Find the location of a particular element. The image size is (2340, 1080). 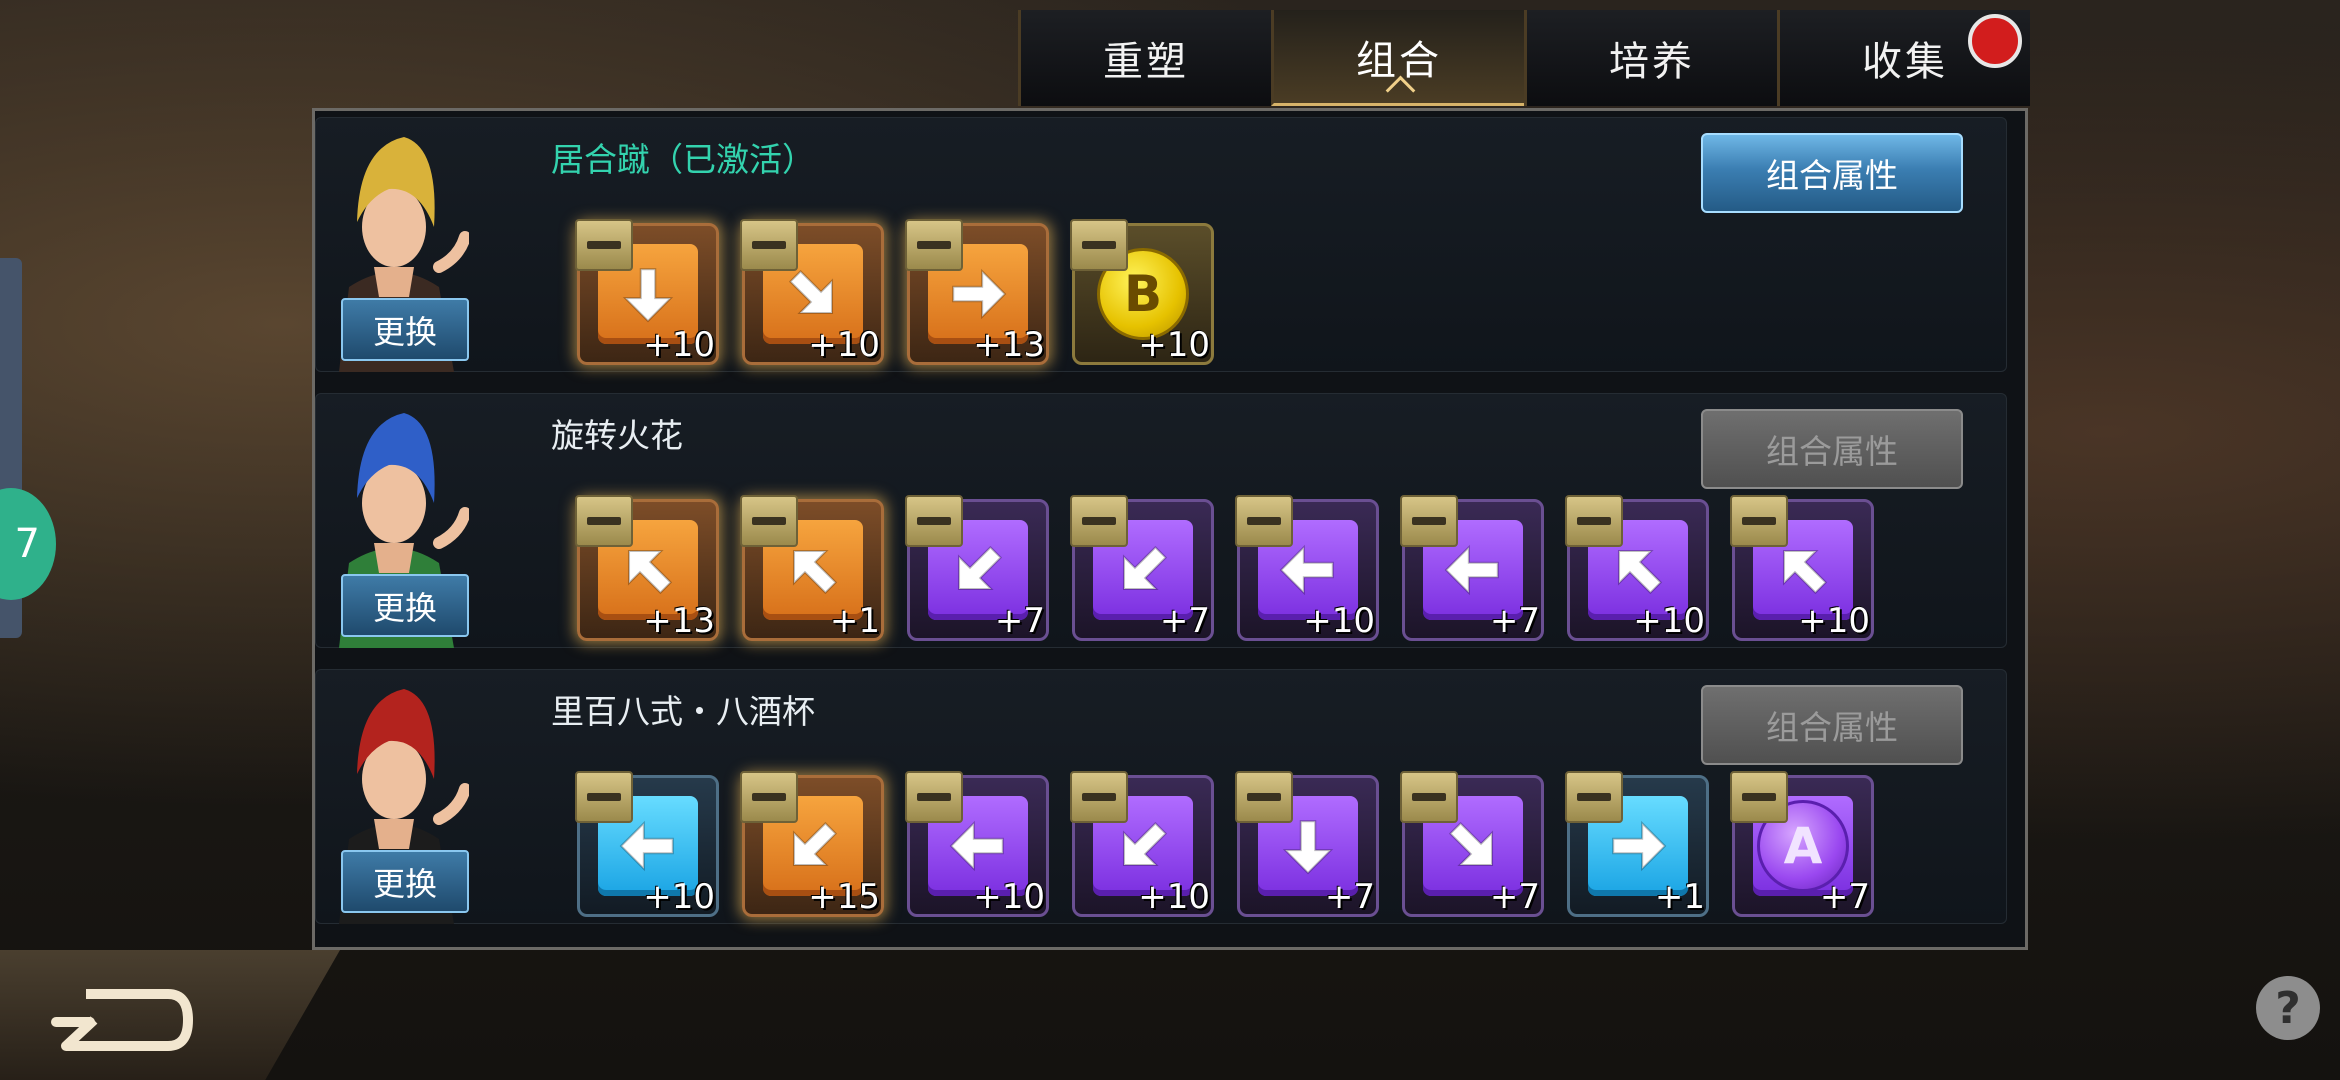

tab-label: 收集 is located at coordinates (1905, 62).